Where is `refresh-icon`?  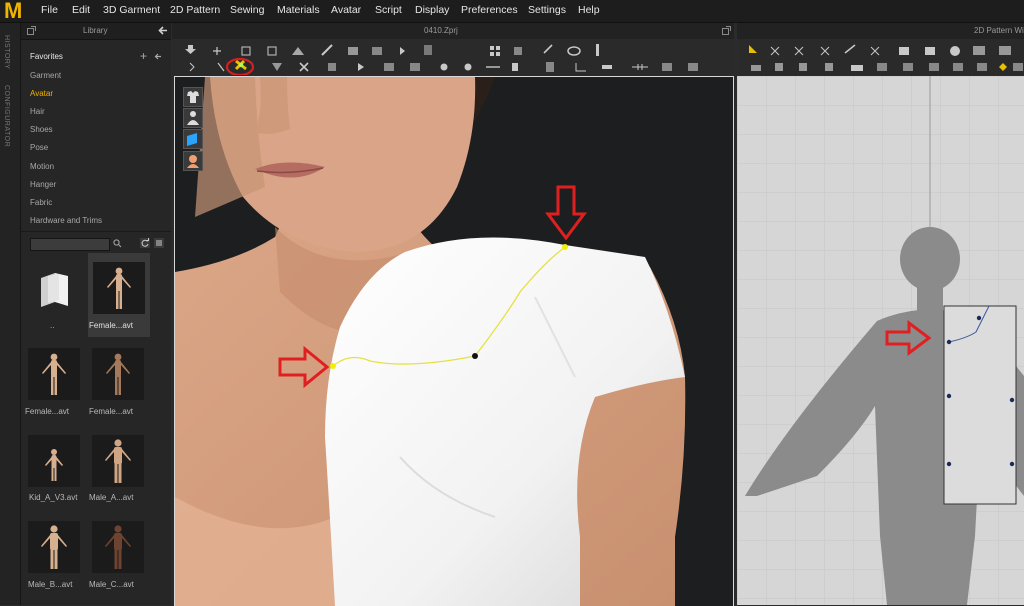 refresh-icon is located at coordinates (145, 243).